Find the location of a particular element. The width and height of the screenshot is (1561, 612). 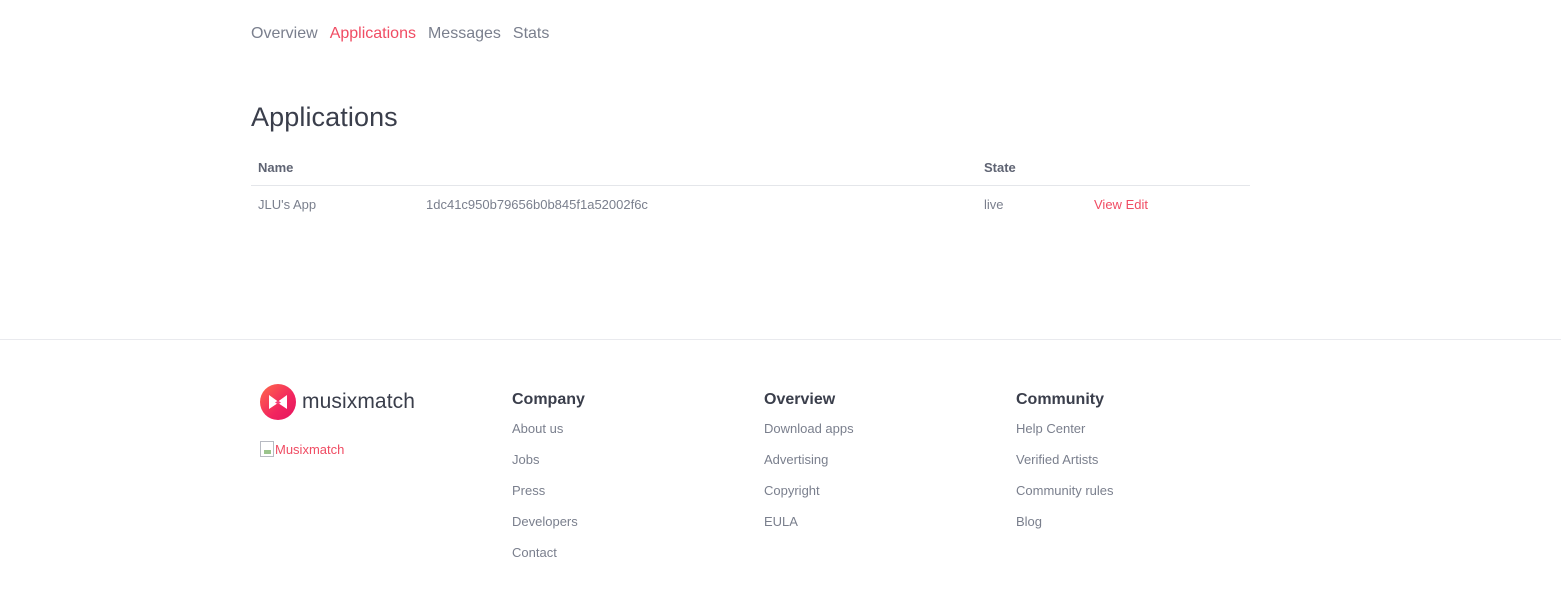

footer-link-community-rules: Community rules is located at coordinates (1065, 498).